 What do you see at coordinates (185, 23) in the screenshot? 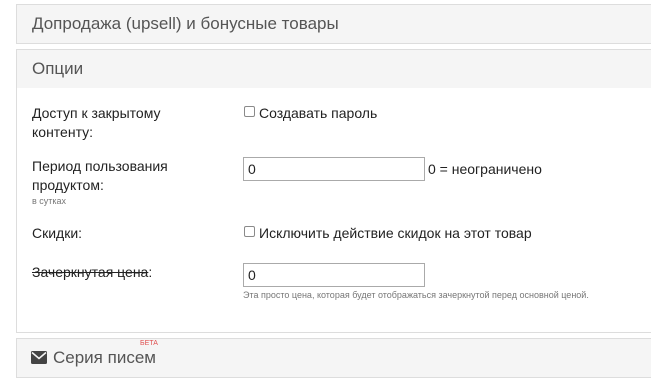
I see `upsell-section-title: Допродажа (upsell) и бонусные товары` at bounding box center [185, 23].